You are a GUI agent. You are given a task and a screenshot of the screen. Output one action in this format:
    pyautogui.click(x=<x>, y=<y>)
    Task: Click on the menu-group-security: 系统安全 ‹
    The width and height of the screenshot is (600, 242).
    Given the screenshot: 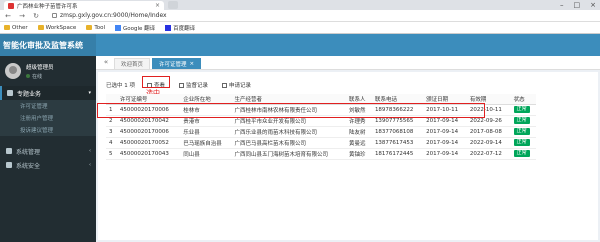 What is the action you would take?
    pyautogui.click(x=48, y=165)
    